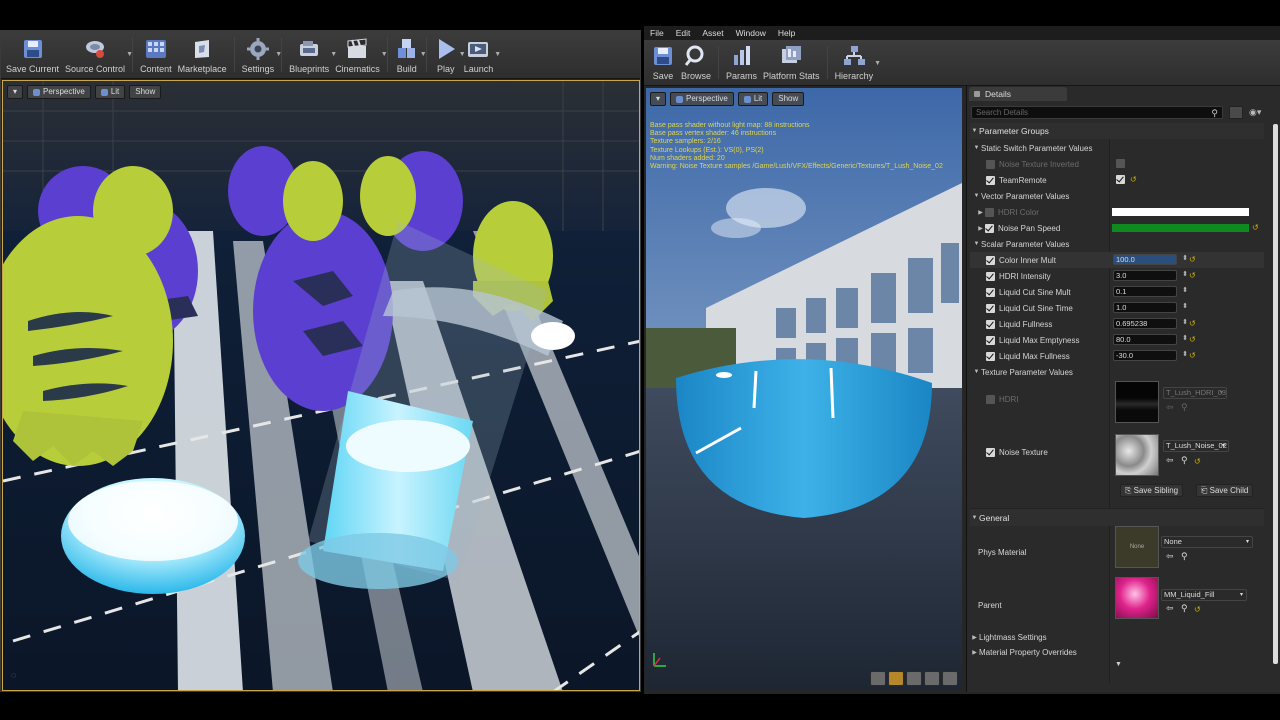  Describe the element at coordinates (1255, 112) in the screenshot. I see `view-options-eye-icon: ◉▾` at that location.